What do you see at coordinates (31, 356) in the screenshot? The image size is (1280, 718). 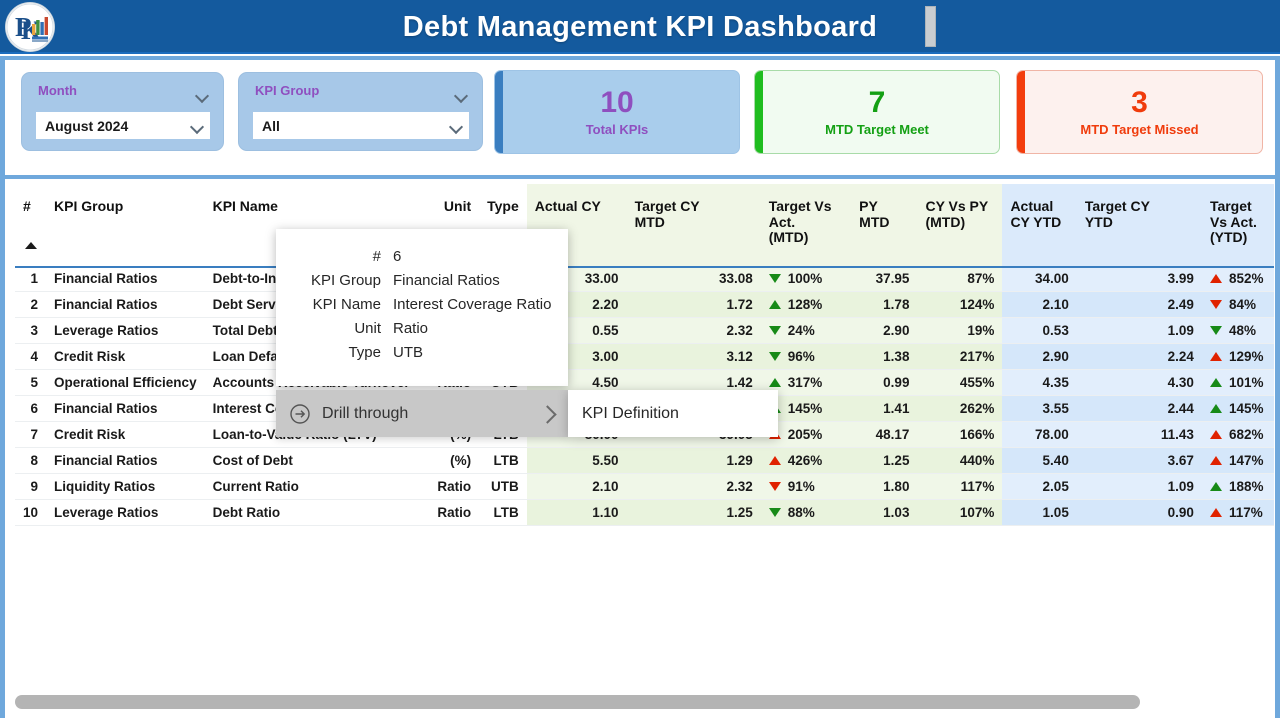 I see `cell-num: 4` at bounding box center [31, 356].